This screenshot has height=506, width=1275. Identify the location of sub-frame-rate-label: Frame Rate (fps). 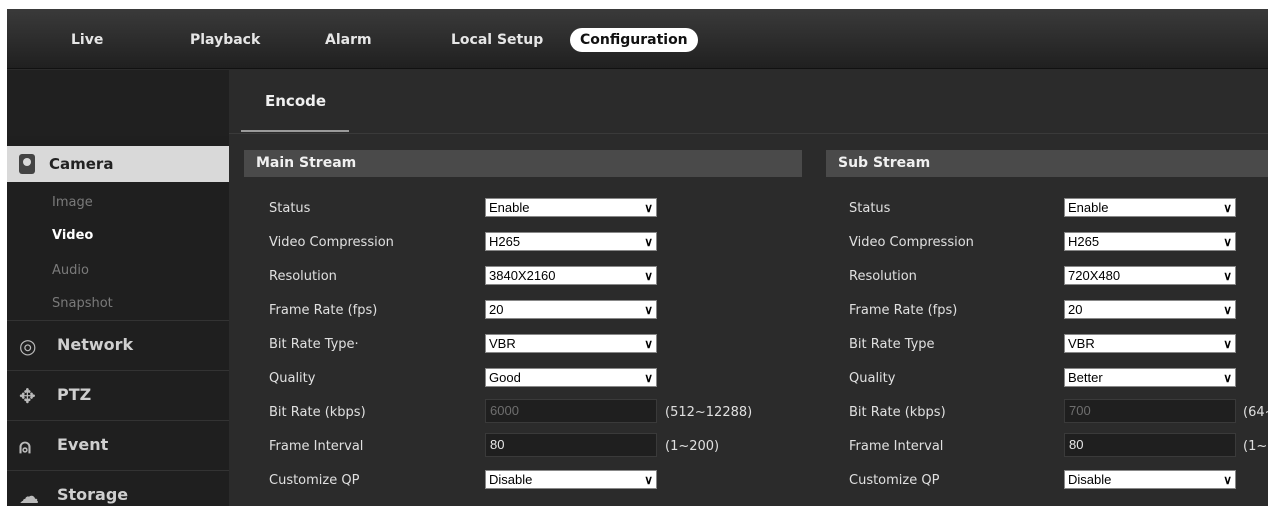
(903, 310).